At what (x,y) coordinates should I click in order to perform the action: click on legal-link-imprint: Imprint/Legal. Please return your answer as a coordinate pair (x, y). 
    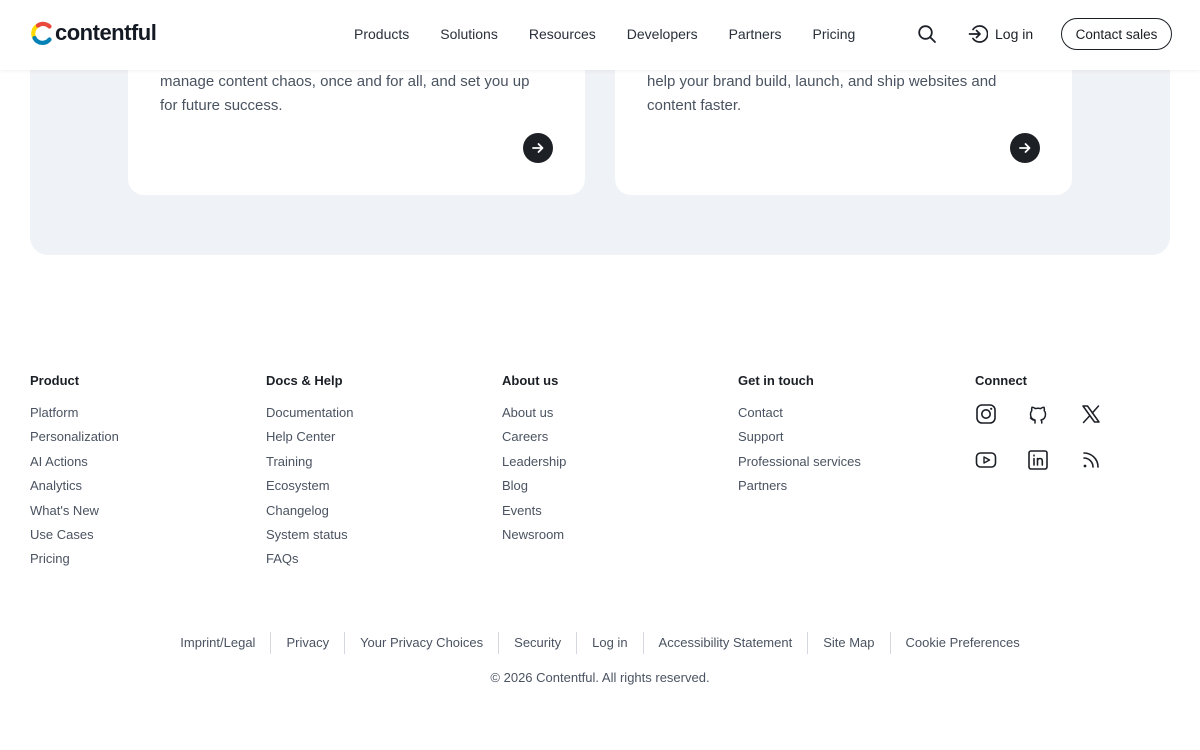
    Looking at the image, I should click on (218, 643).